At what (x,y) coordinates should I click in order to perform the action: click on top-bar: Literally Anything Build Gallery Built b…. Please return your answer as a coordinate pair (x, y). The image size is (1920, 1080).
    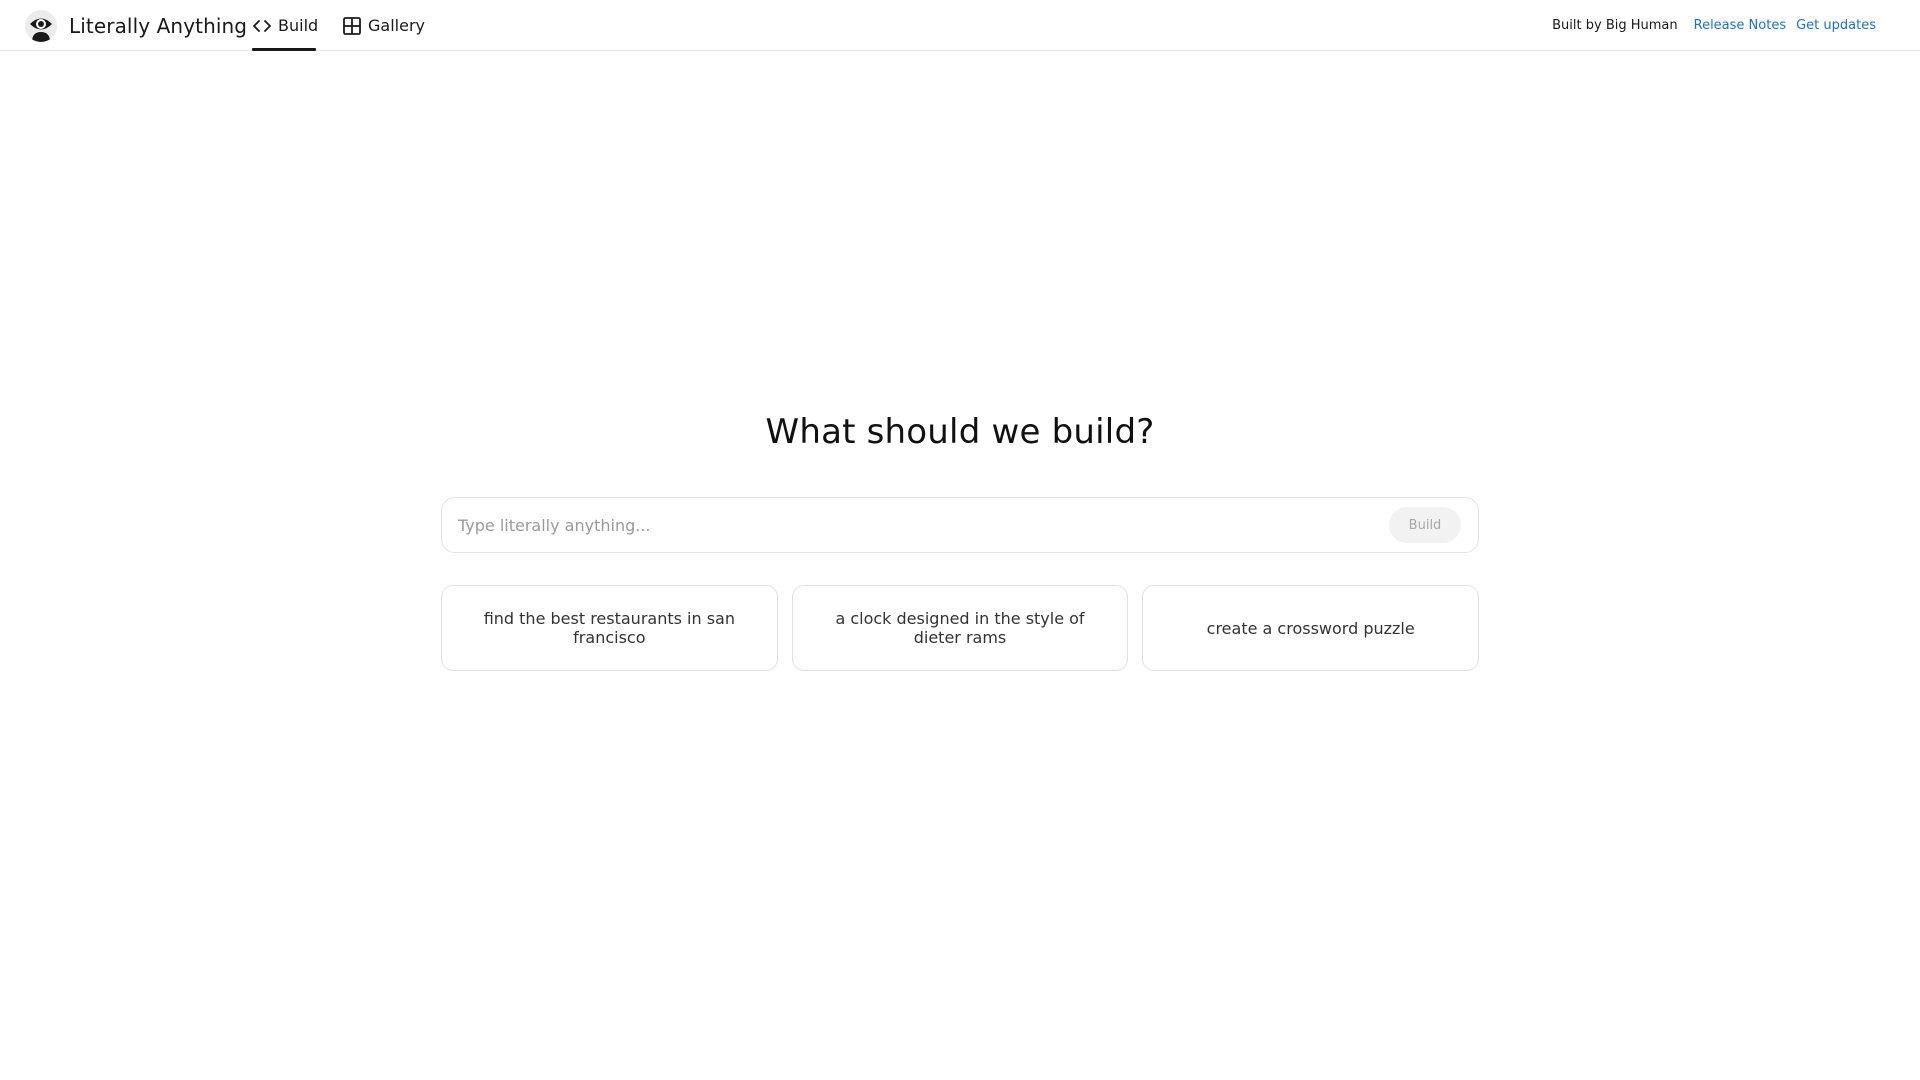
    Looking at the image, I should click on (960, 25).